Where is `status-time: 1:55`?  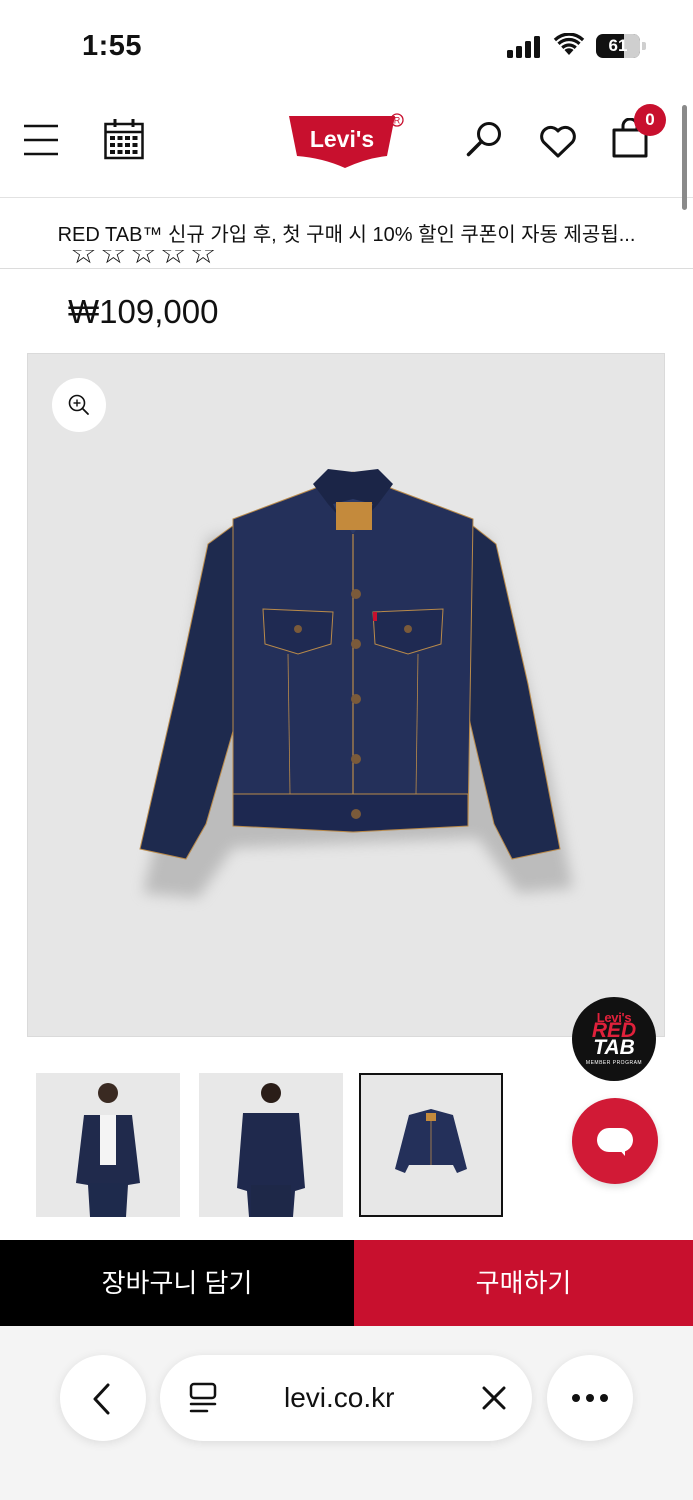 status-time: 1:55 is located at coordinates (112, 46).